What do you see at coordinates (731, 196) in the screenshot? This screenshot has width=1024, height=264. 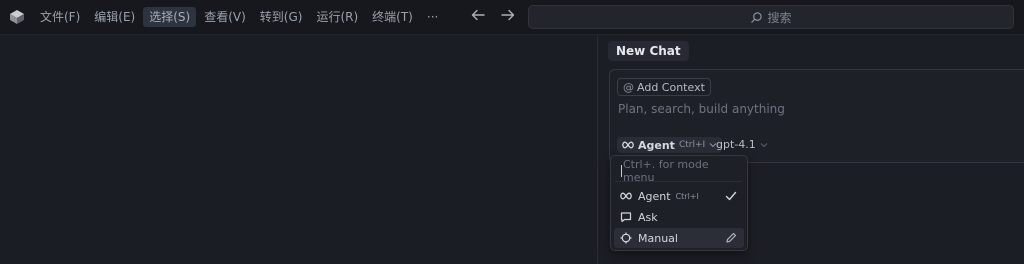 I see `checkmark-icon` at bounding box center [731, 196].